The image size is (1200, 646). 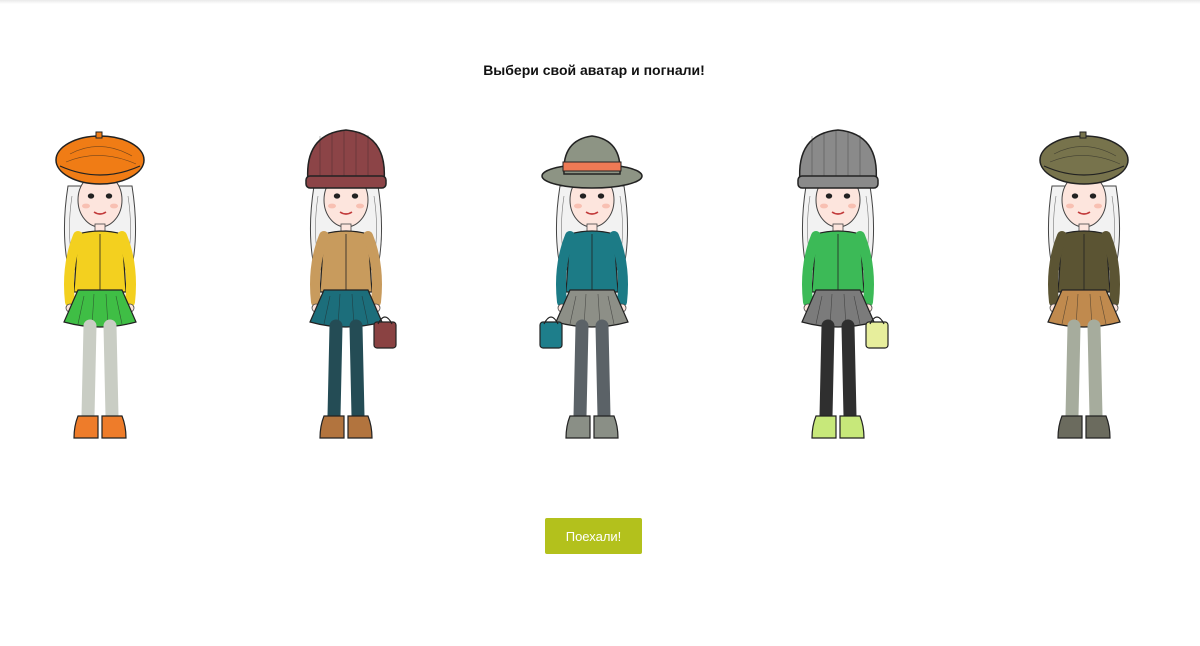 I want to click on top-shadow, so click(x=600, y=2).